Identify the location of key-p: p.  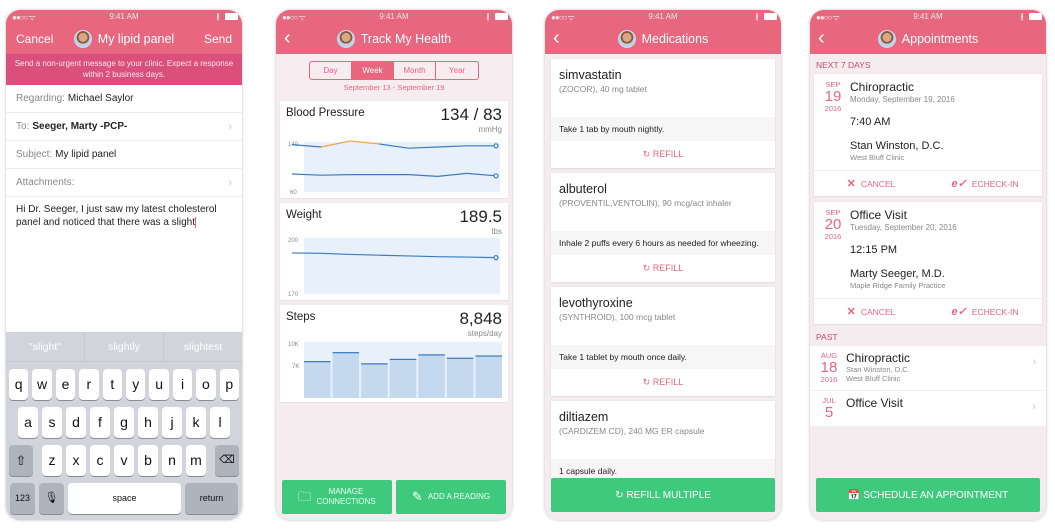
(229, 384).